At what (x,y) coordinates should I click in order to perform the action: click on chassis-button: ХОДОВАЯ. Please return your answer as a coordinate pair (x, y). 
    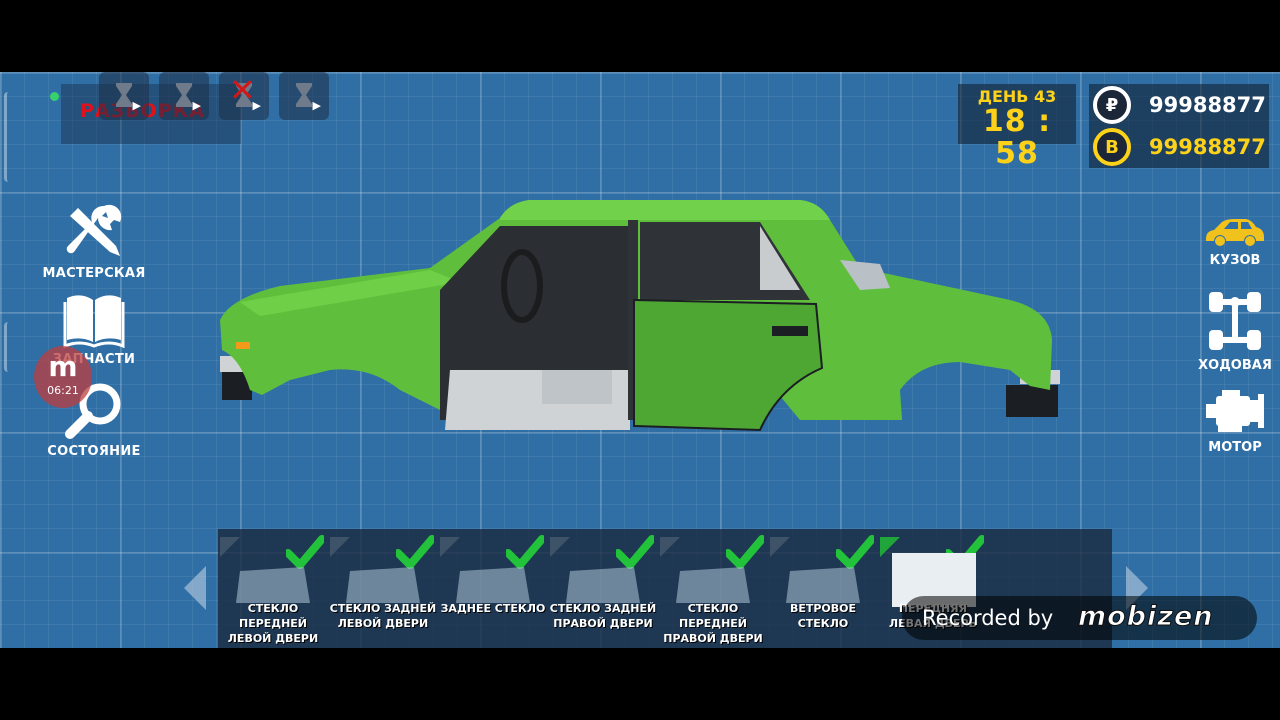
    Looking at the image, I should click on (1235, 331).